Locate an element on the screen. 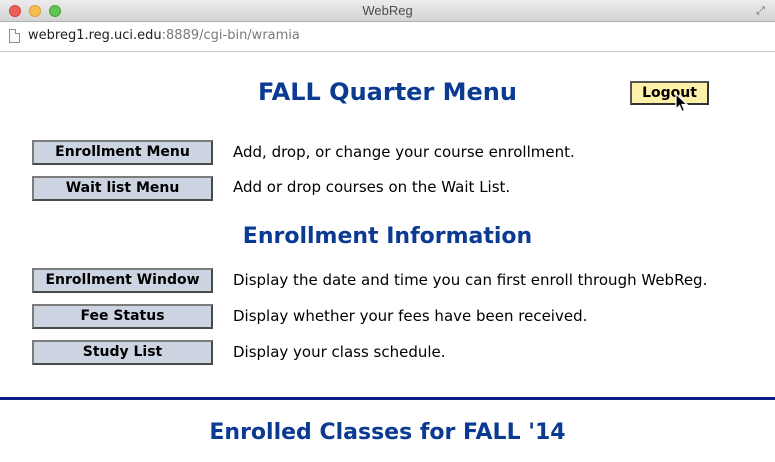 The image size is (775, 462). section-divider is located at coordinates (387, 398).